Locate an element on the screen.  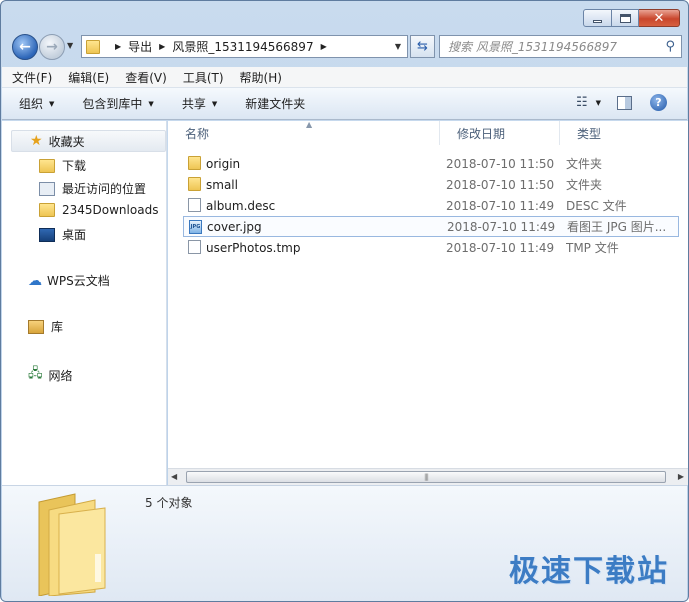
menu-tools: 工具(T) is located at coordinates (203, 77).